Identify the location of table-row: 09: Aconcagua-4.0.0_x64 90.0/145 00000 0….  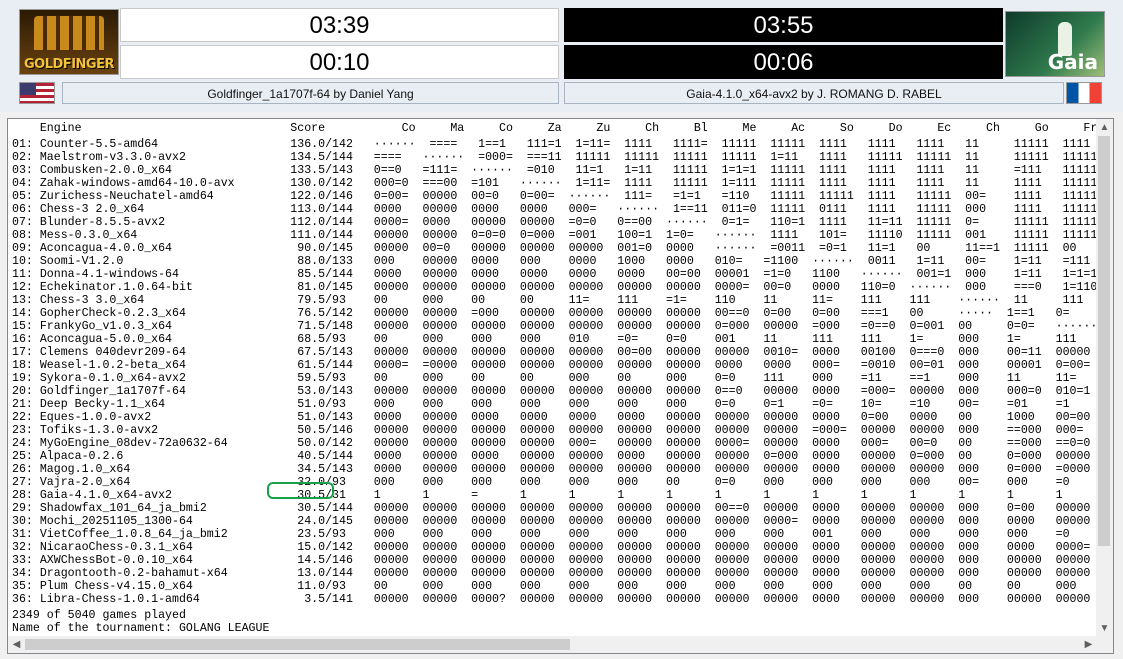
(544, 248).